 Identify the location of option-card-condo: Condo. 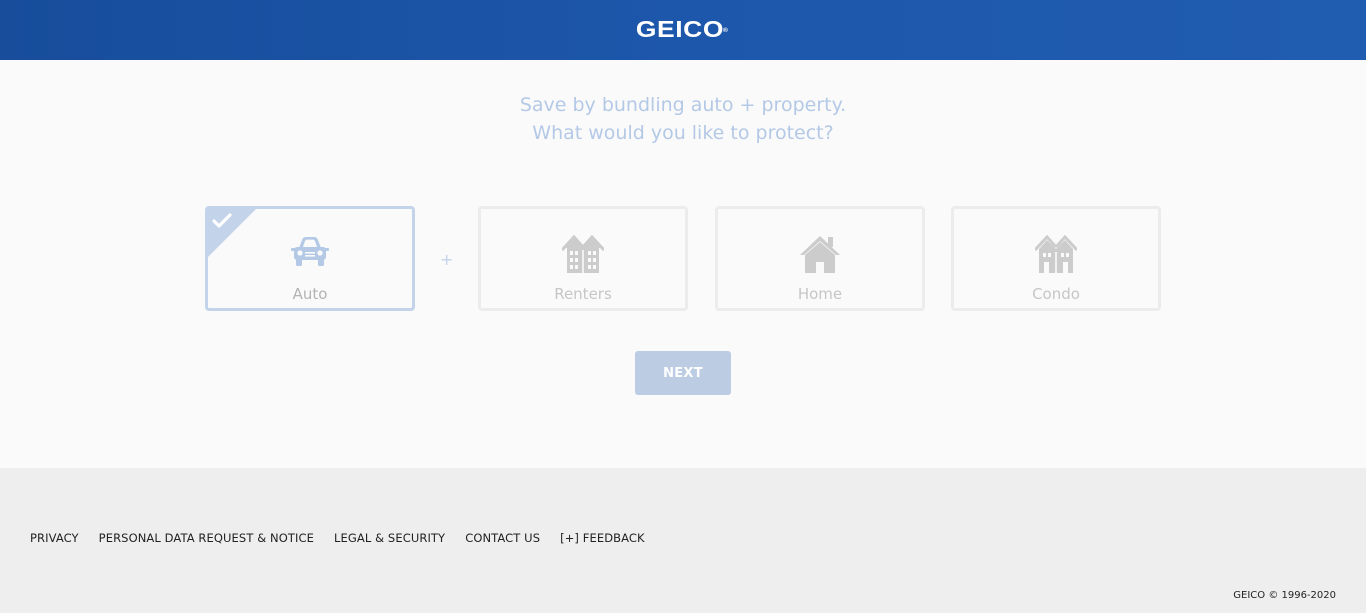
(1056, 258).